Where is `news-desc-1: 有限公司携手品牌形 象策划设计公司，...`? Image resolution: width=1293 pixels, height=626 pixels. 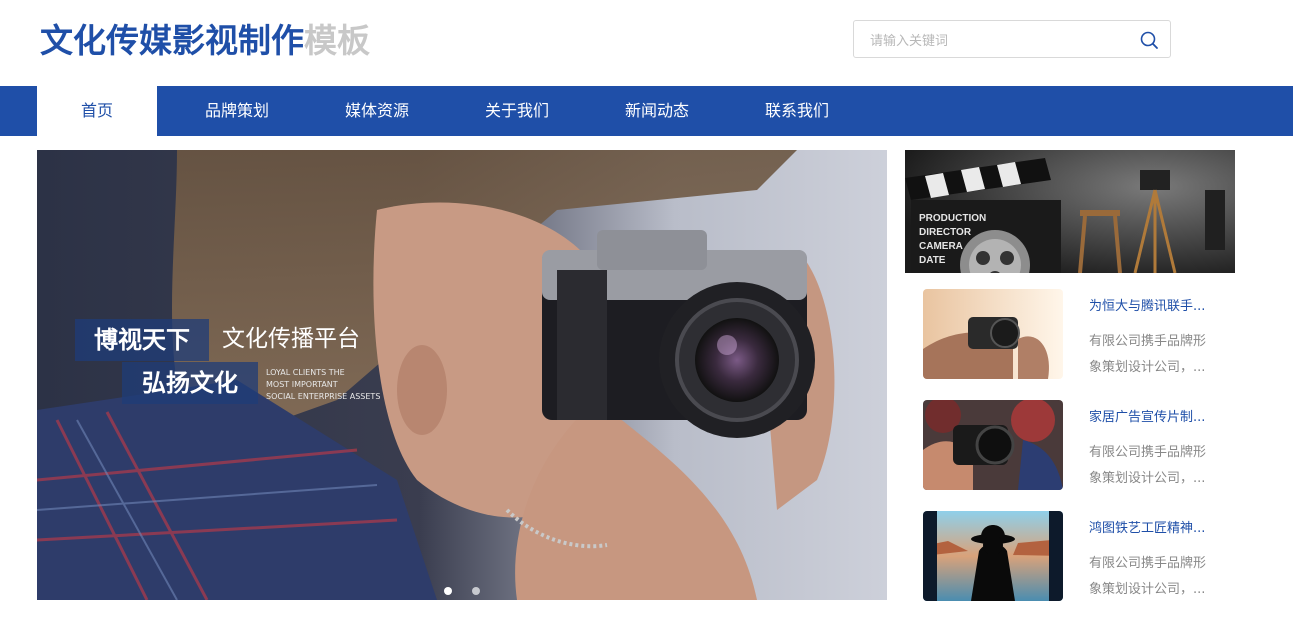 news-desc-1: 有限公司携手品牌形 象策划设计公司，... is located at coordinates (1155, 355).